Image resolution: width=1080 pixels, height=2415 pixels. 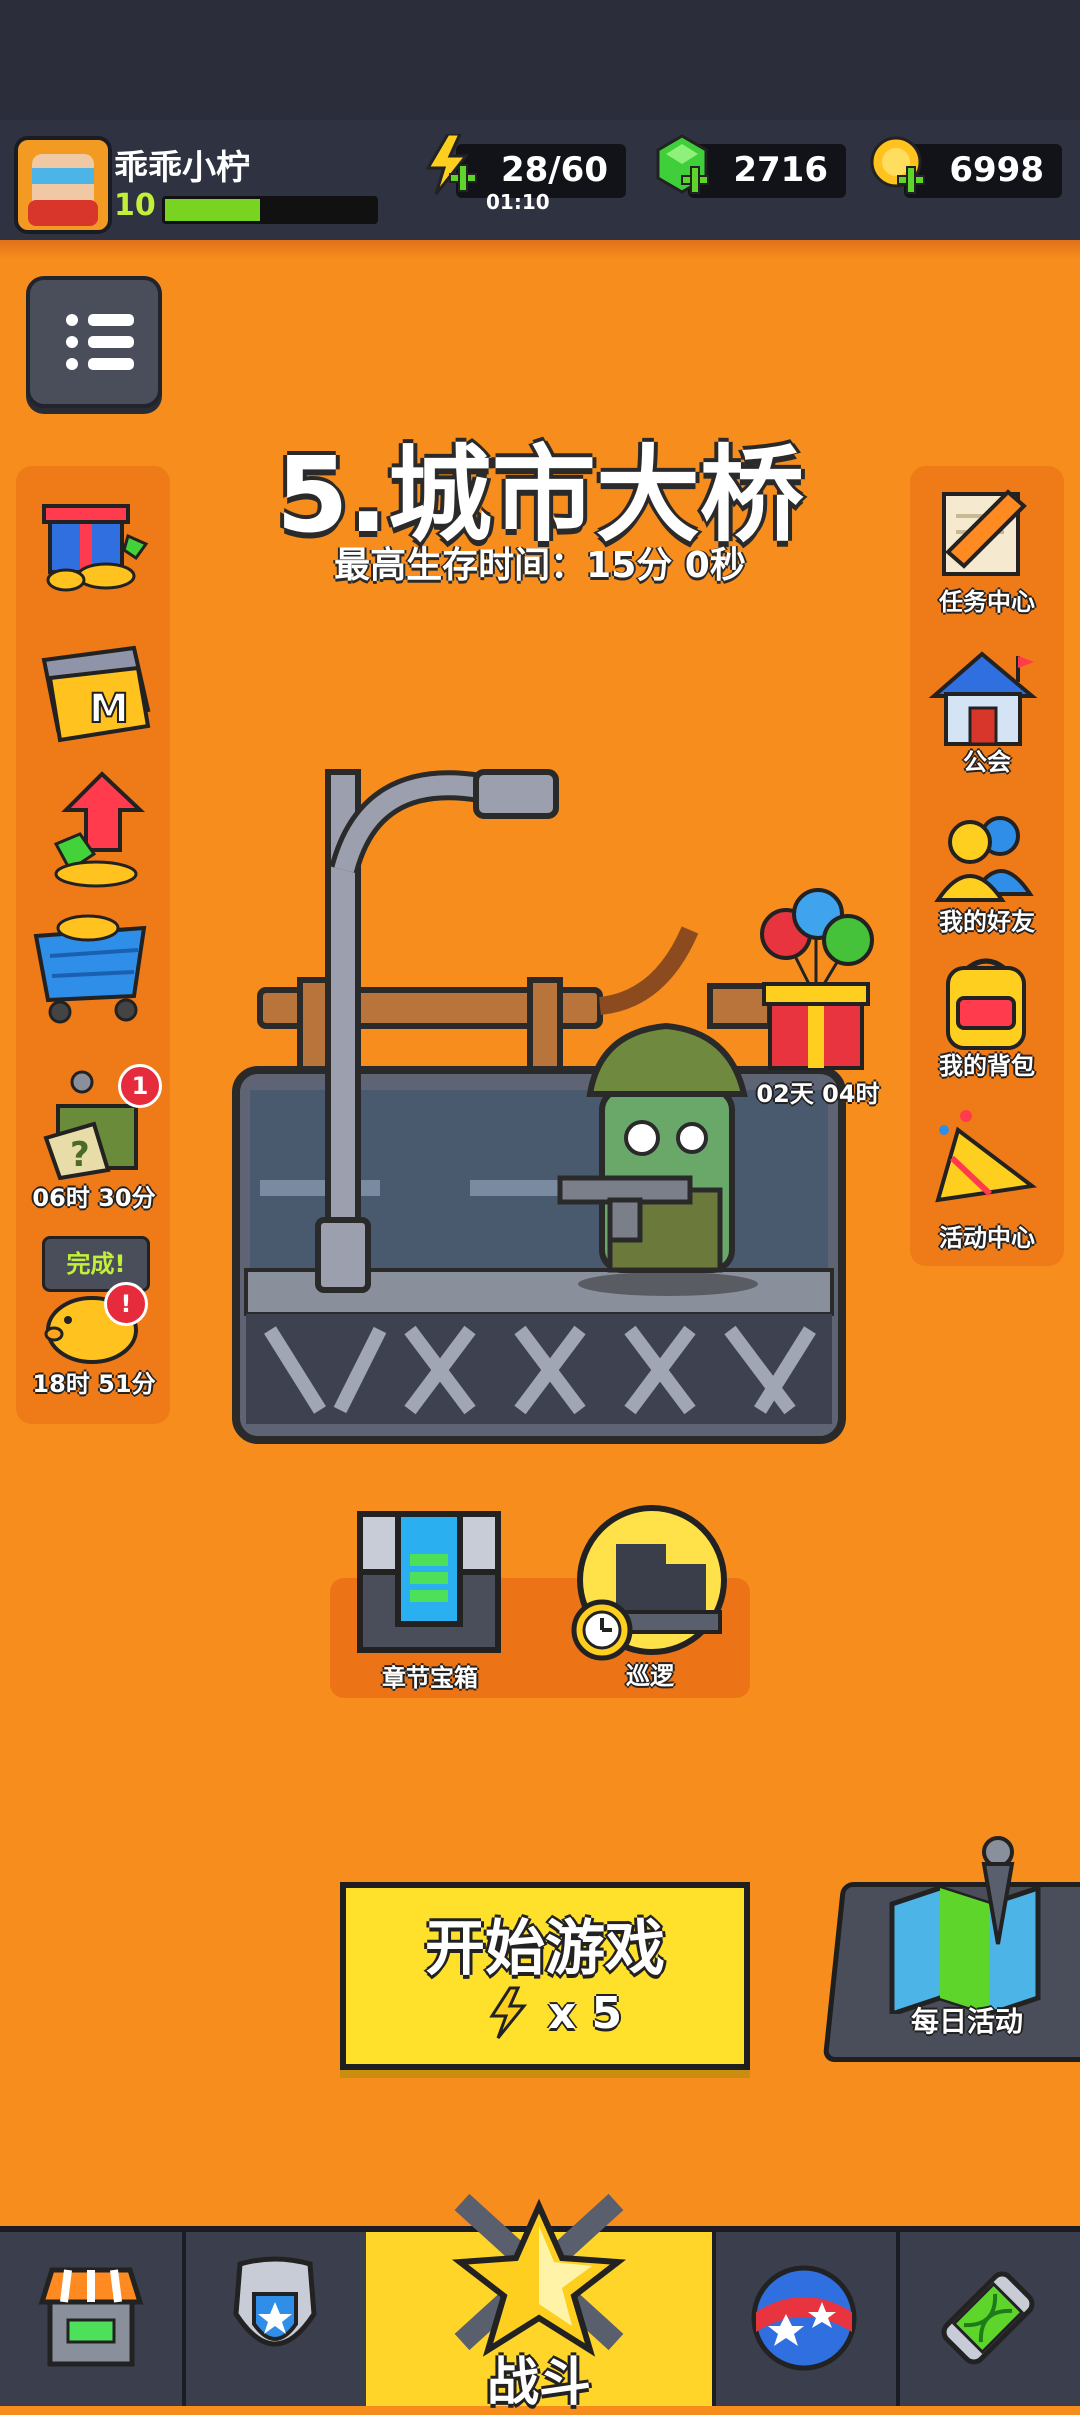 I want to click on battle-label: 战斗, so click(x=538, y=2383).